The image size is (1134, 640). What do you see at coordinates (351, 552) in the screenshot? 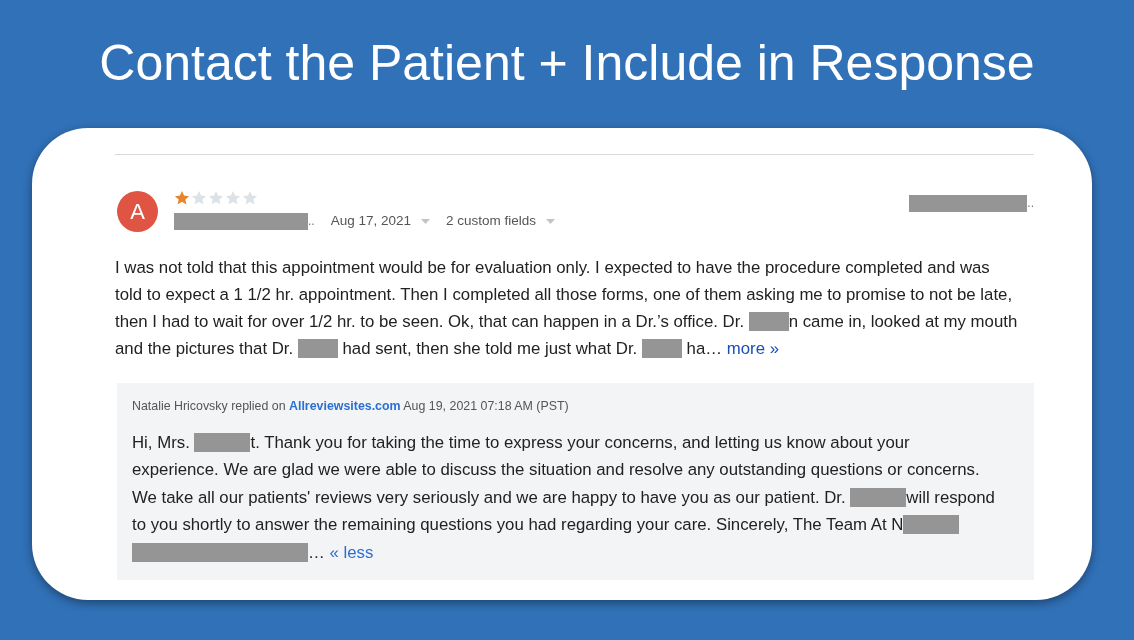
I see `less-link: « less` at bounding box center [351, 552].